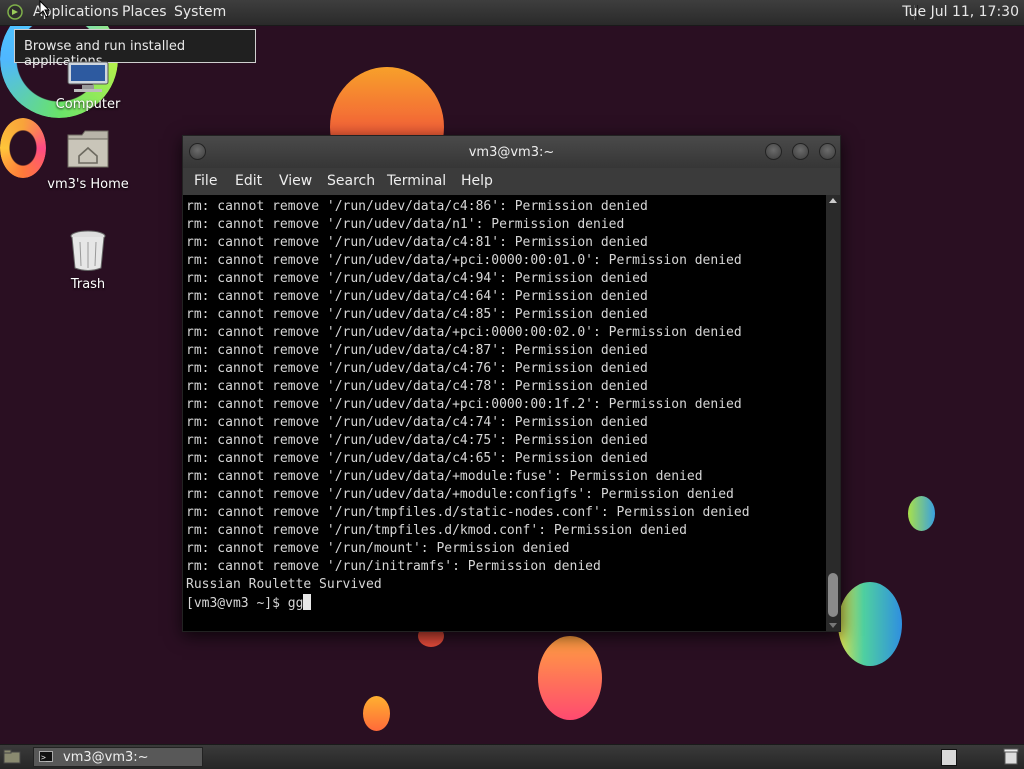 The height and width of the screenshot is (769, 1024). Describe the element at coordinates (88, 104) in the screenshot. I see `desktop-icon-label: Computer` at that location.